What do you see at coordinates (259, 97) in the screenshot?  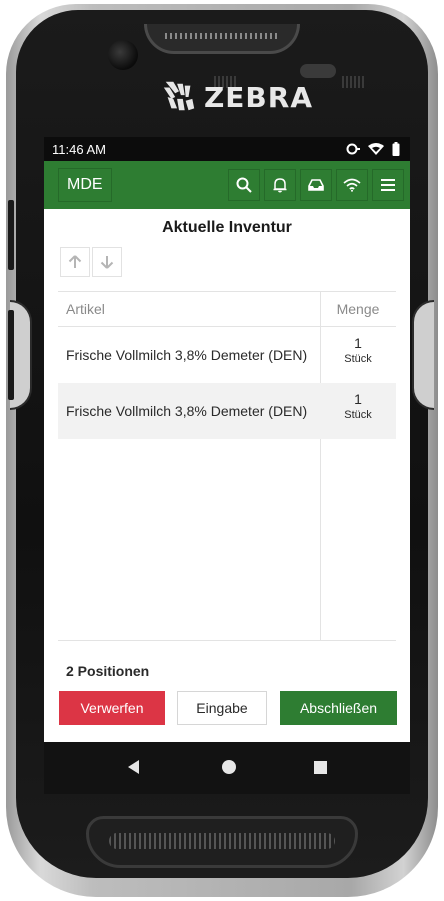 I see `brand-name: ZEBRA` at bounding box center [259, 97].